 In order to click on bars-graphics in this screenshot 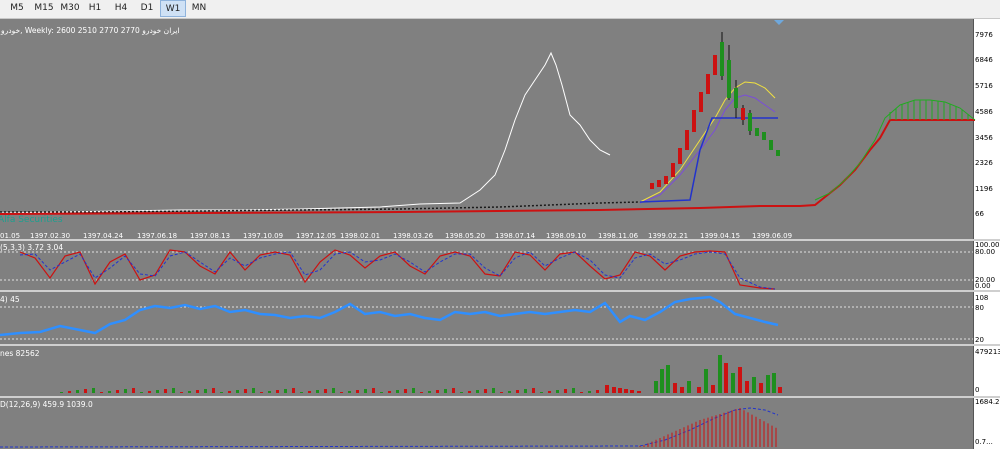, I will do `click(421, 401)`.